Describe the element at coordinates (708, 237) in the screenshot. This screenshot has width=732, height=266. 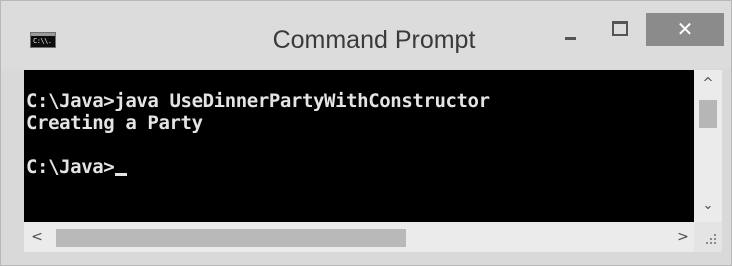
I see `resize-grip-icon` at that location.